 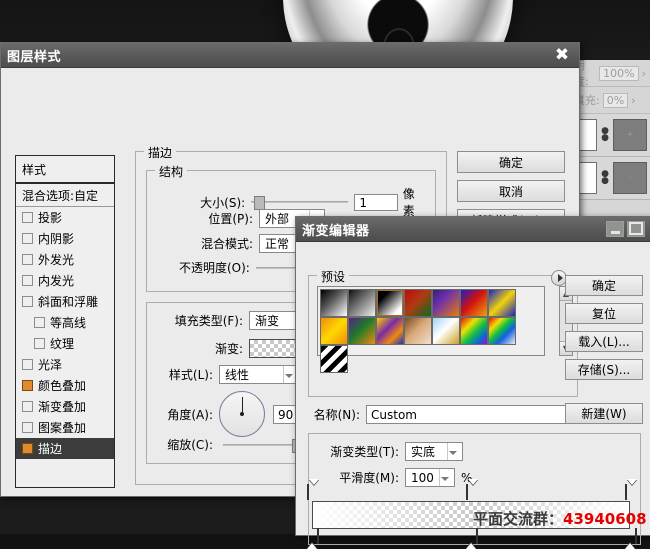 I want to click on color-stop-pointer, so click(x=630, y=539).